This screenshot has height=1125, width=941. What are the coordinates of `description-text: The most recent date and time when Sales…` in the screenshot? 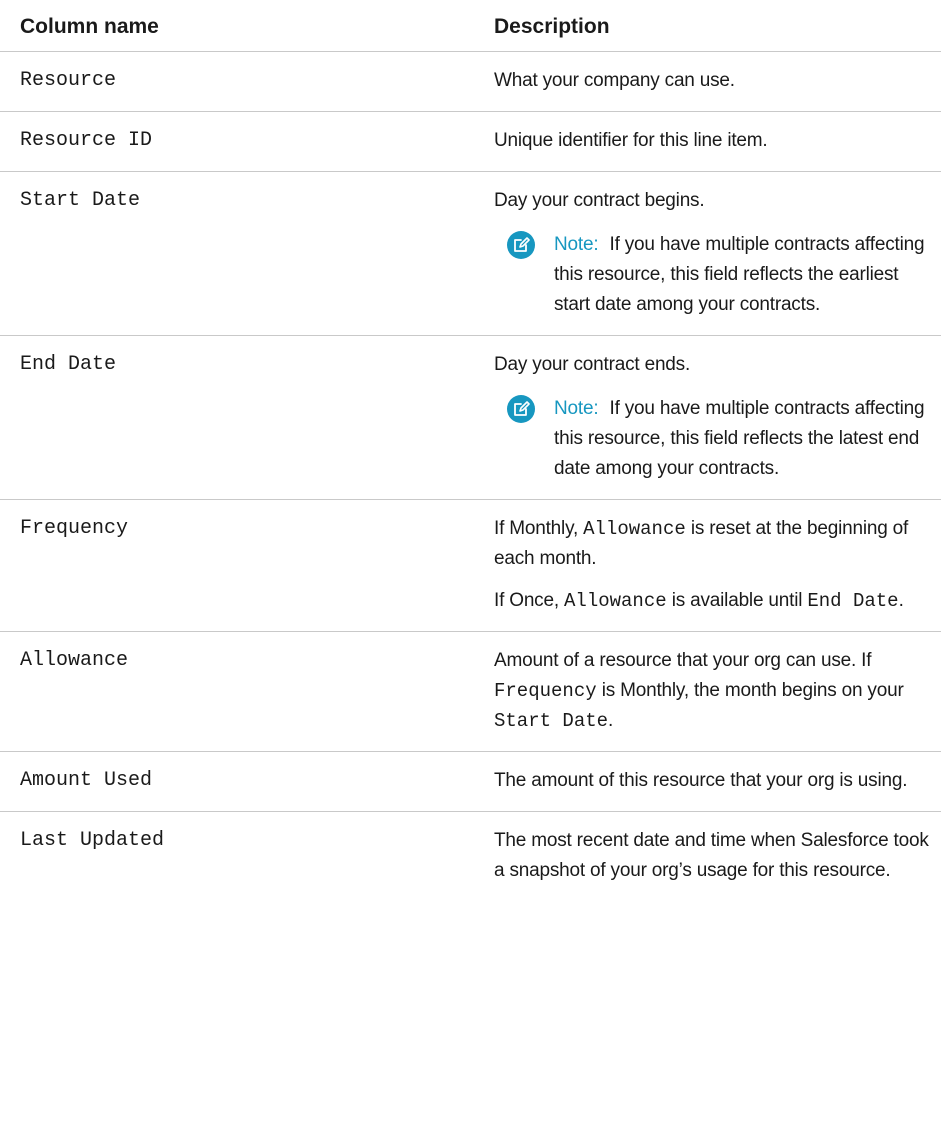 It's located at (711, 855).